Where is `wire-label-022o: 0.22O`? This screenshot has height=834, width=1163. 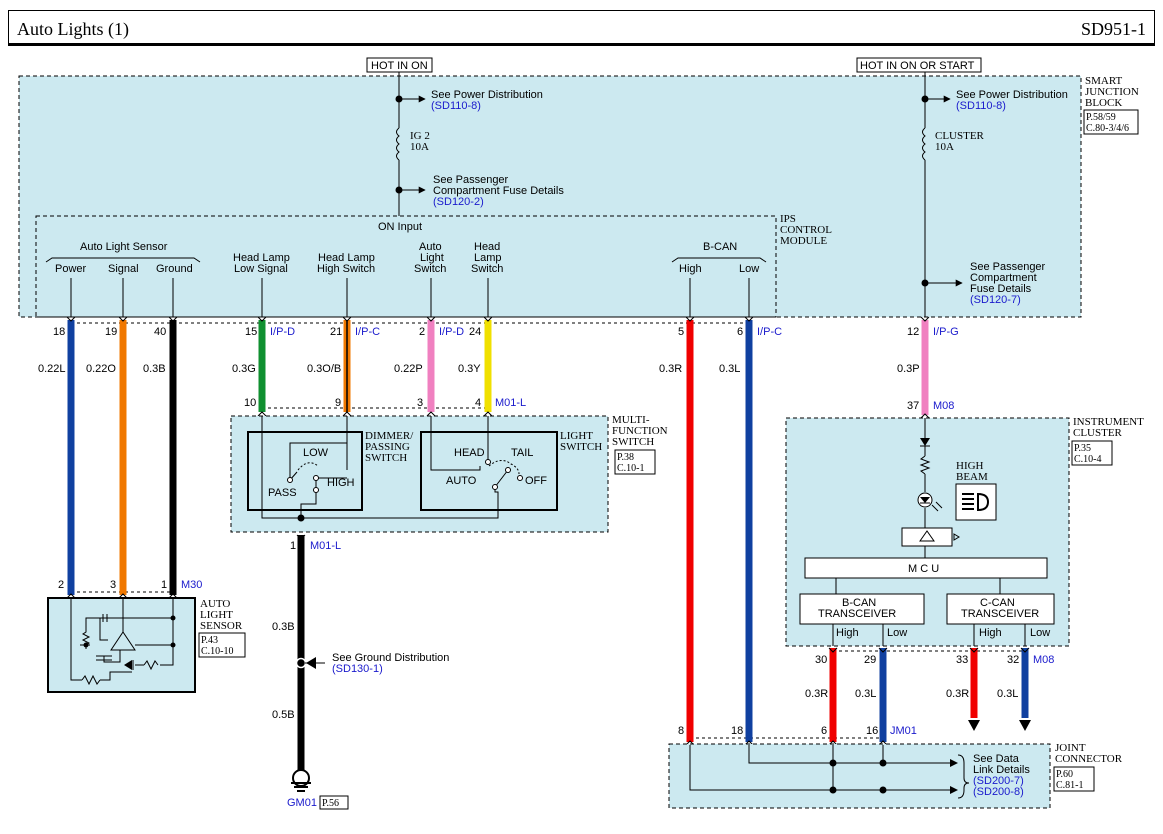 wire-label-022o: 0.22O is located at coordinates (101, 369).